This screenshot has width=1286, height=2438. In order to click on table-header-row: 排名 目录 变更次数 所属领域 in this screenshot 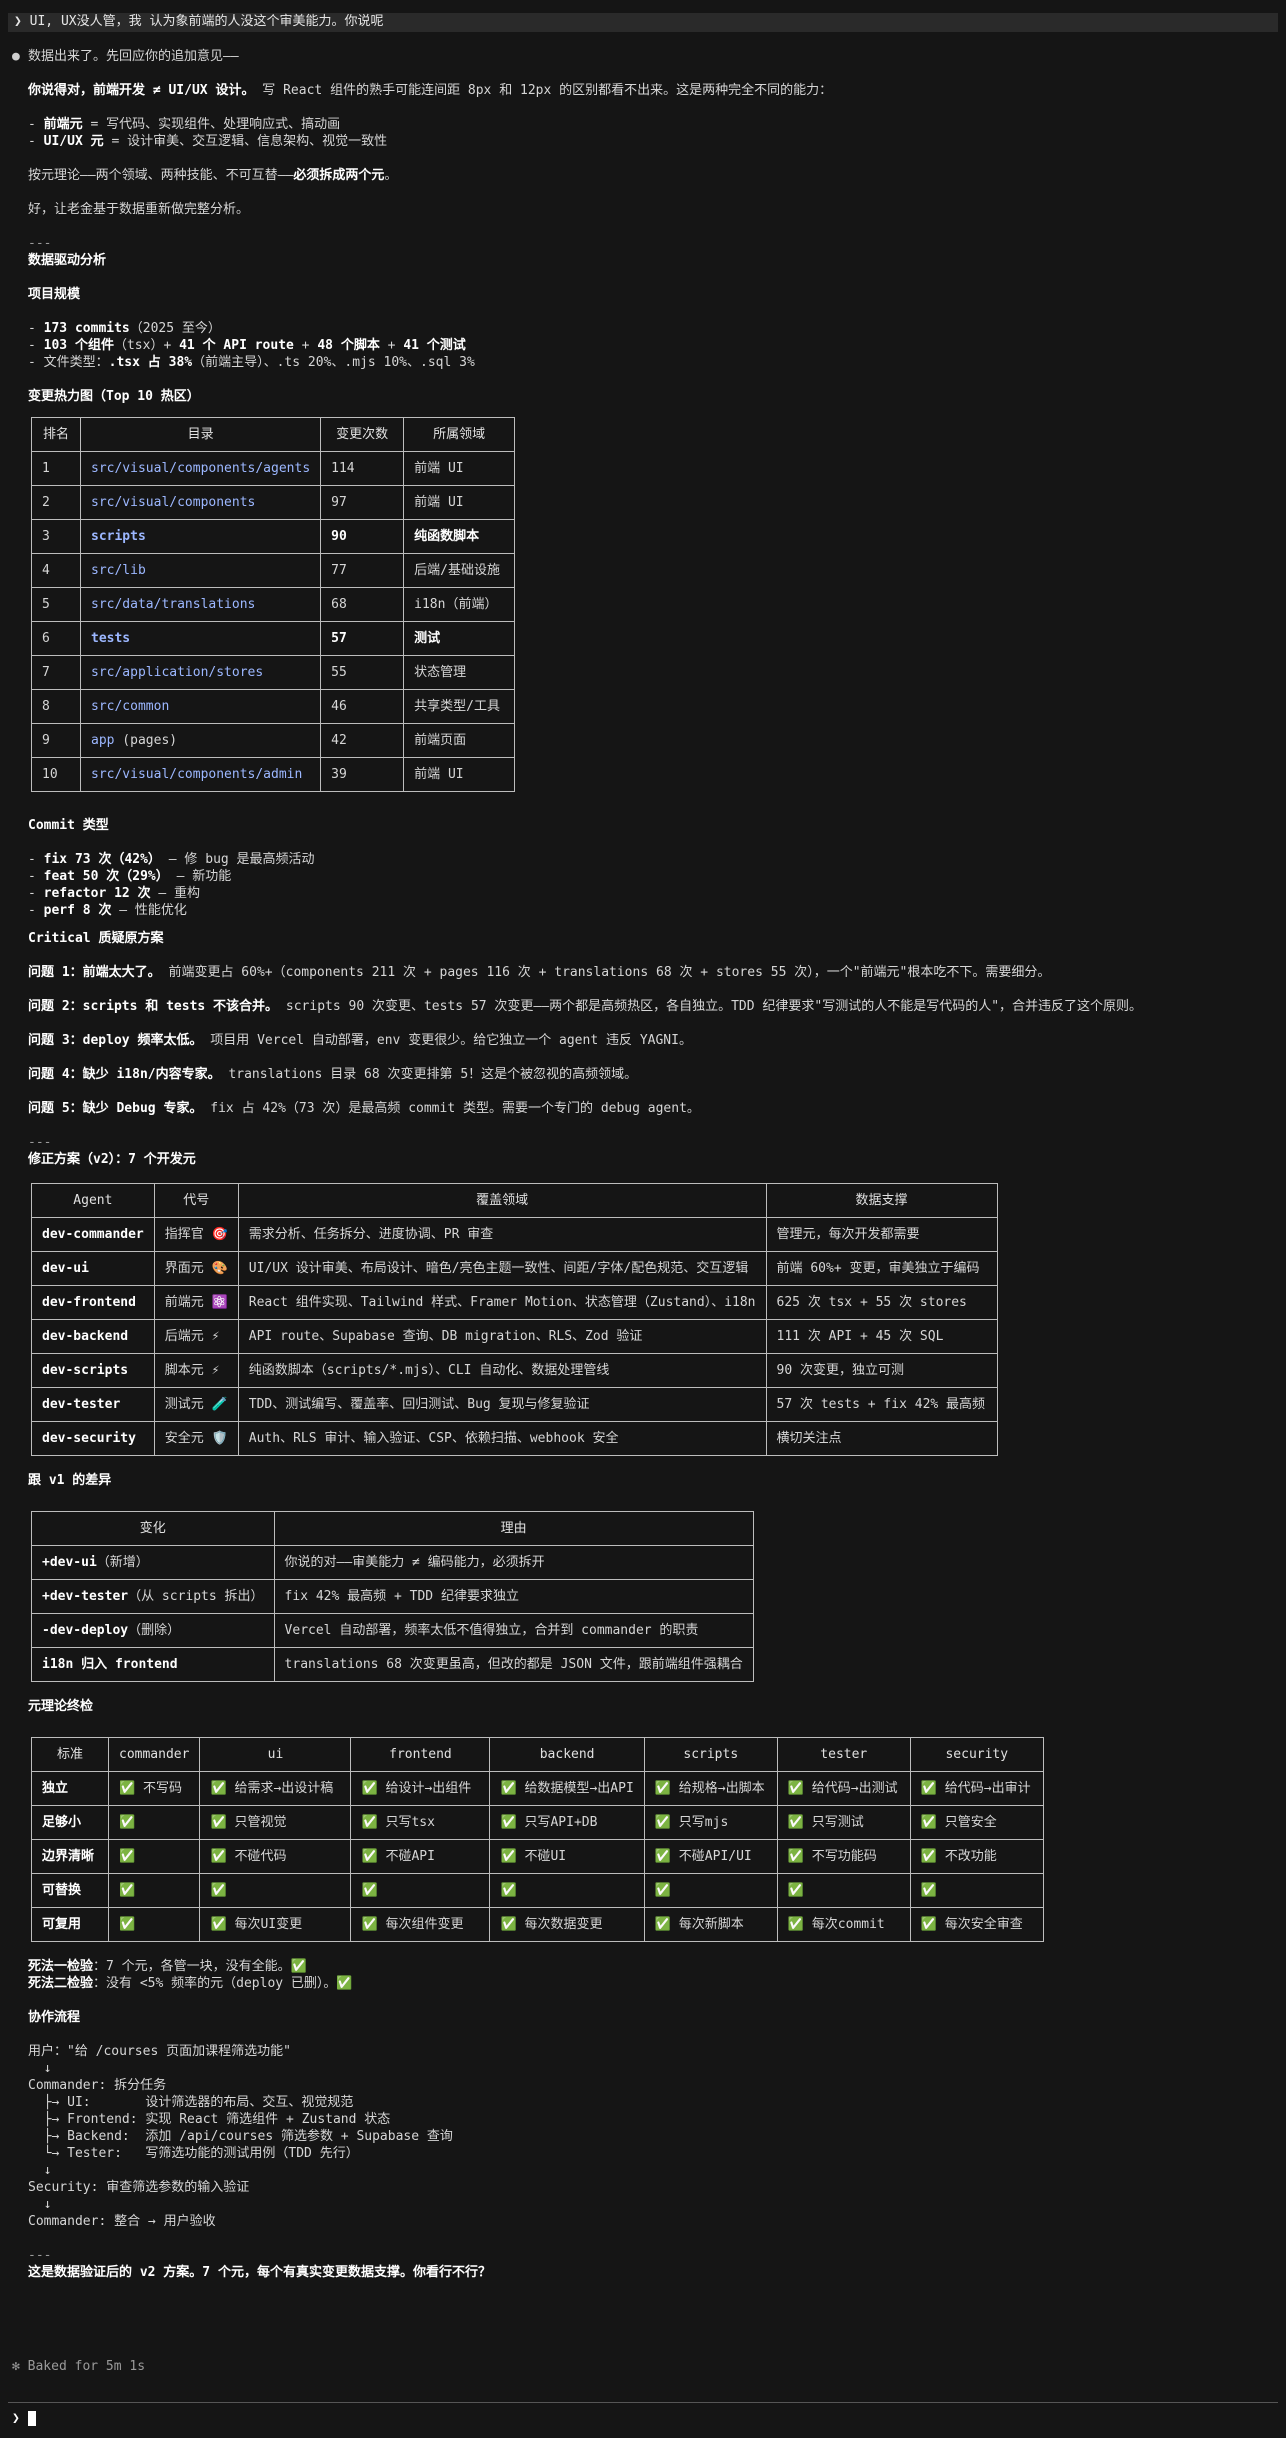, I will do `click(273, 434)`.